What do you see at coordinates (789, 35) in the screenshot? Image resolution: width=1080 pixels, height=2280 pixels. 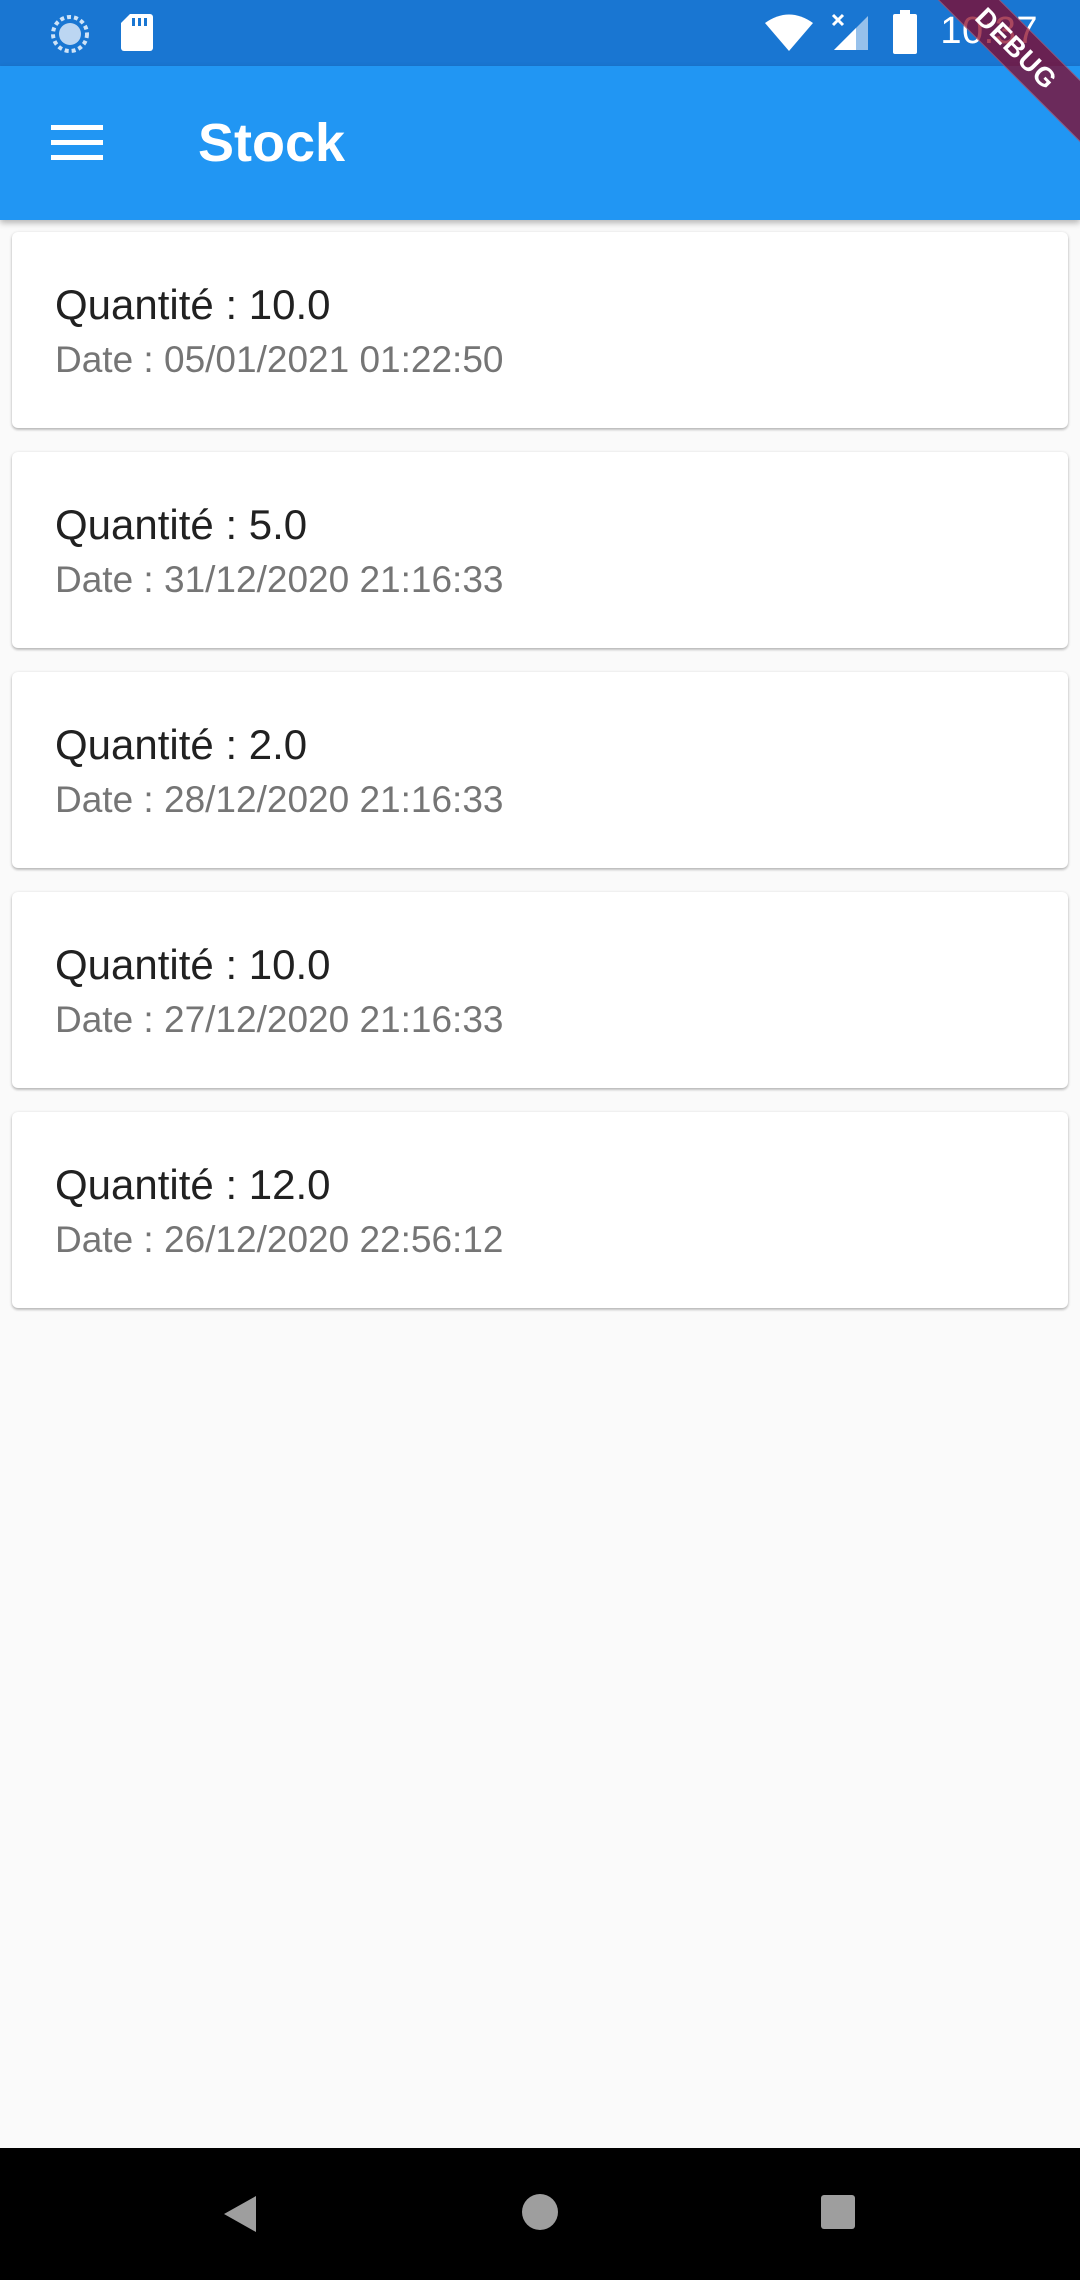 I see `wifi-icon` at bounding box center [789, 35].